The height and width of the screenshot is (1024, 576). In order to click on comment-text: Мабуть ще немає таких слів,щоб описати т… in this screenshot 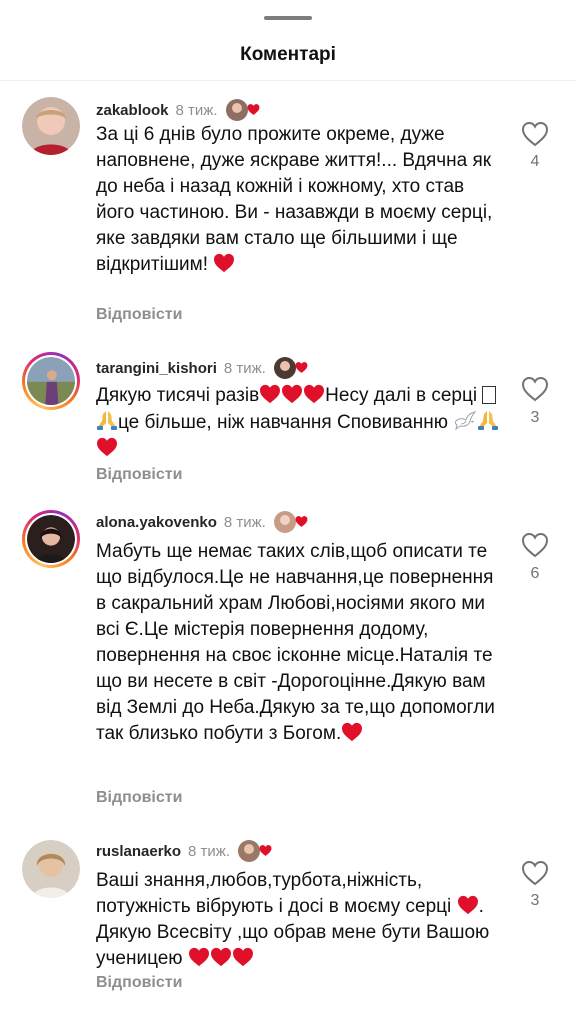, I will do `click(295, 642)`.